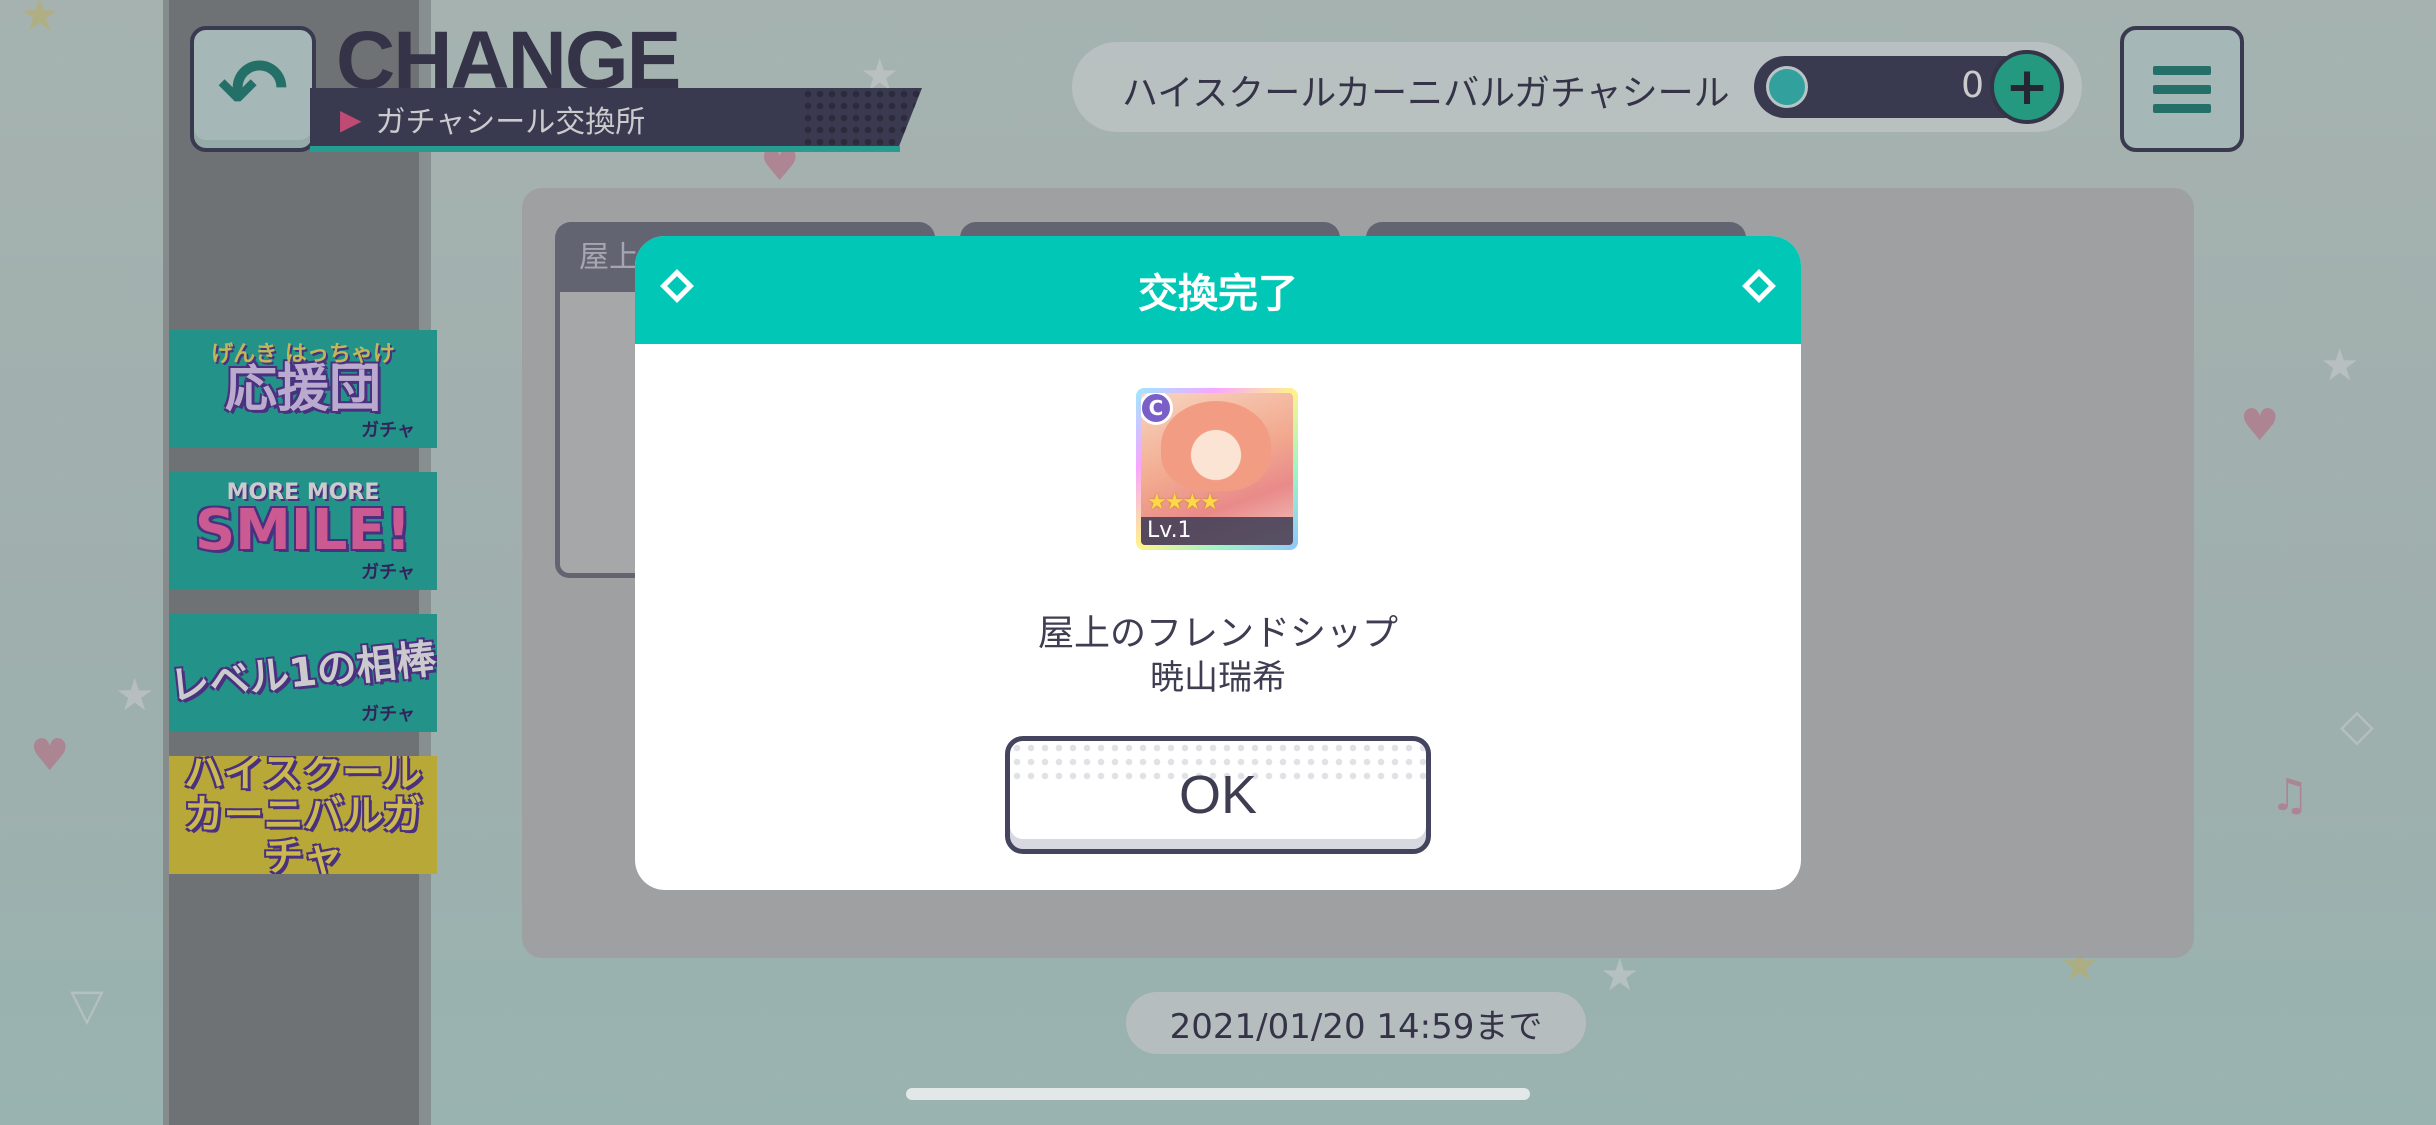 The width and height of the screenshot is (2436, 1125). Describe the element at coordinates (1218, 678) in the screenshot. I see `character-name: 暁山瑞希` at that location.